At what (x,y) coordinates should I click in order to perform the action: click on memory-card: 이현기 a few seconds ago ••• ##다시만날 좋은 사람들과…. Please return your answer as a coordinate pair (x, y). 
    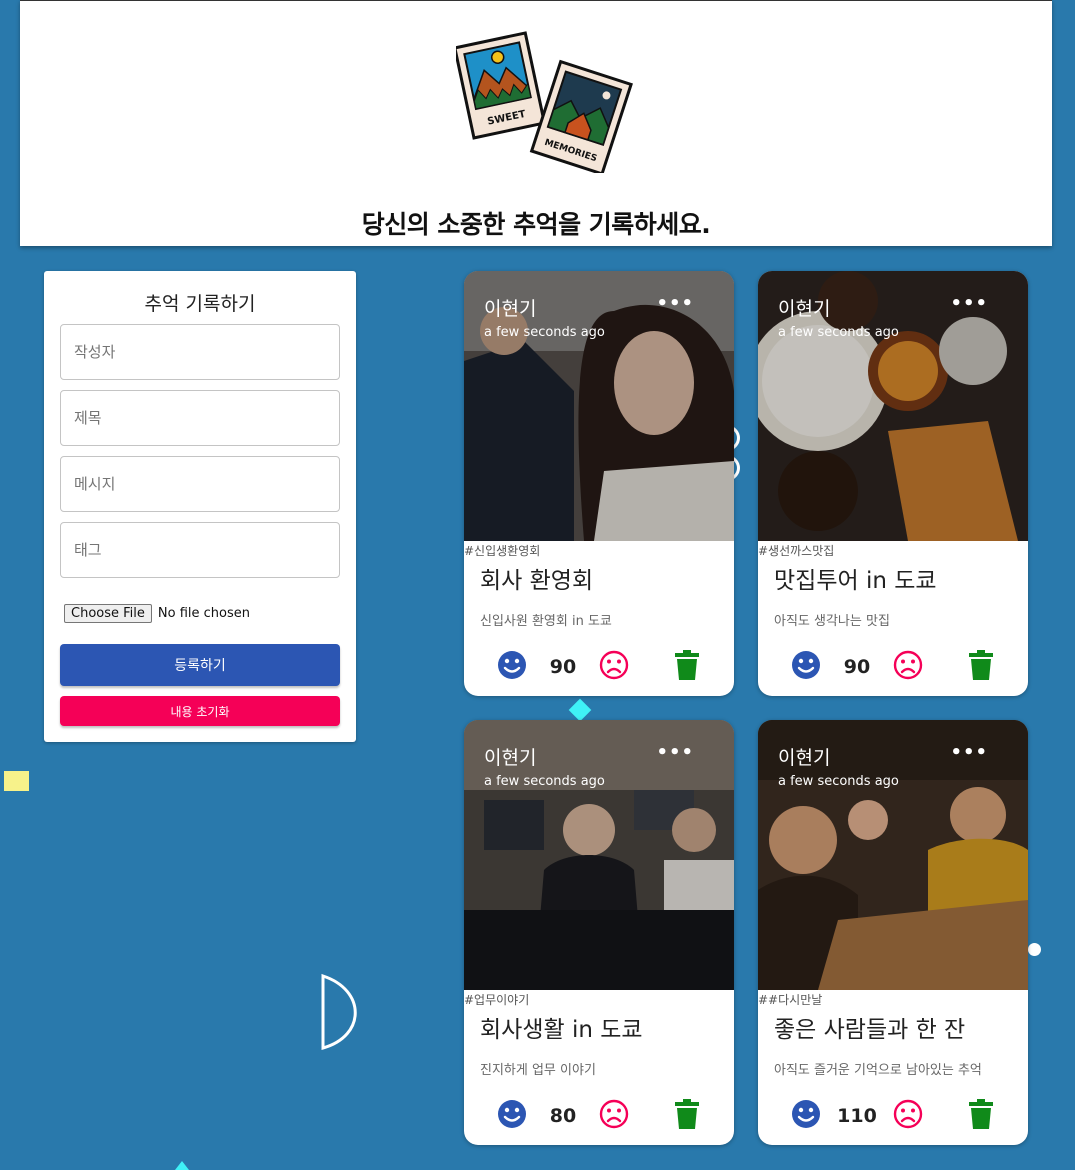
    Looking at the image, I should click on (893, 932).